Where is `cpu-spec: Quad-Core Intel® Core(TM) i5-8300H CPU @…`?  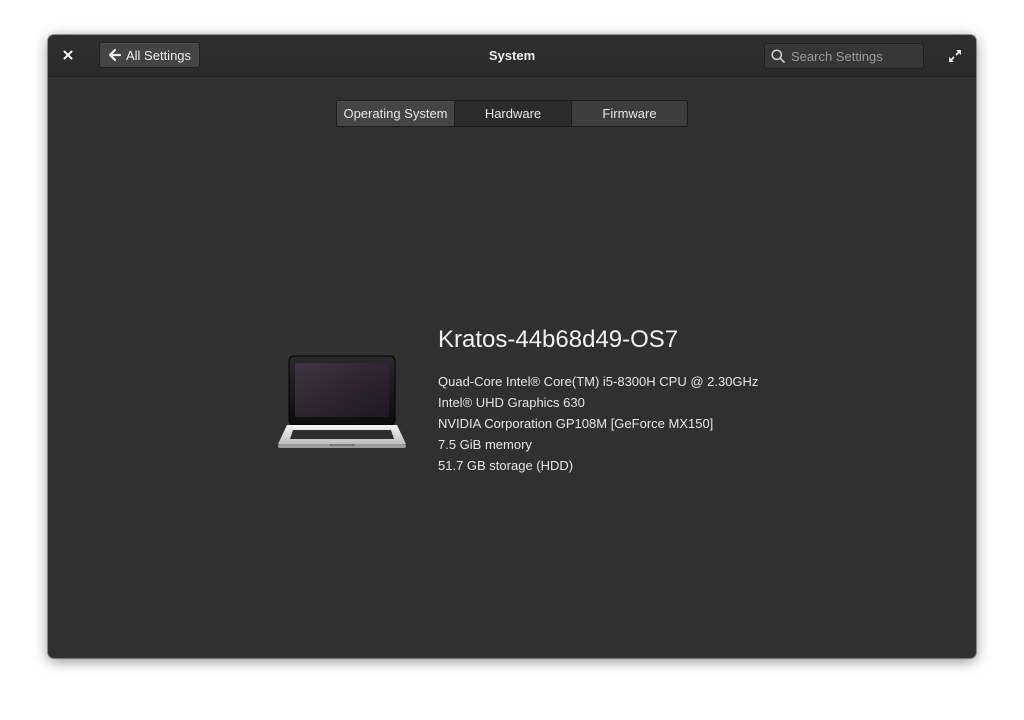 cpu-spec: Quad-Core Intel® Core(TM) i5-8300H CPU @… is located at coordinates (598, 381).